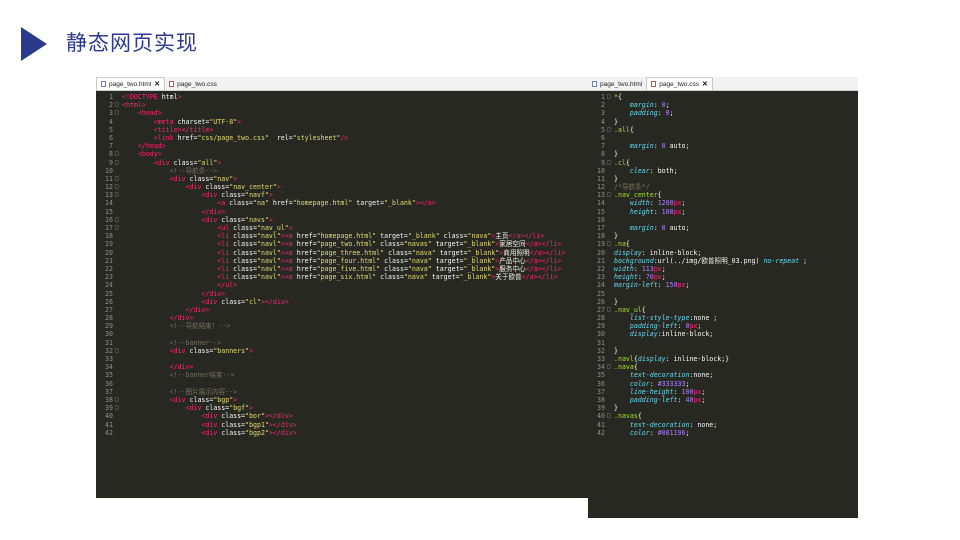 The image size is (960, 540). I want to click on code-line: 3 padding: 0;, so click(723, 113).